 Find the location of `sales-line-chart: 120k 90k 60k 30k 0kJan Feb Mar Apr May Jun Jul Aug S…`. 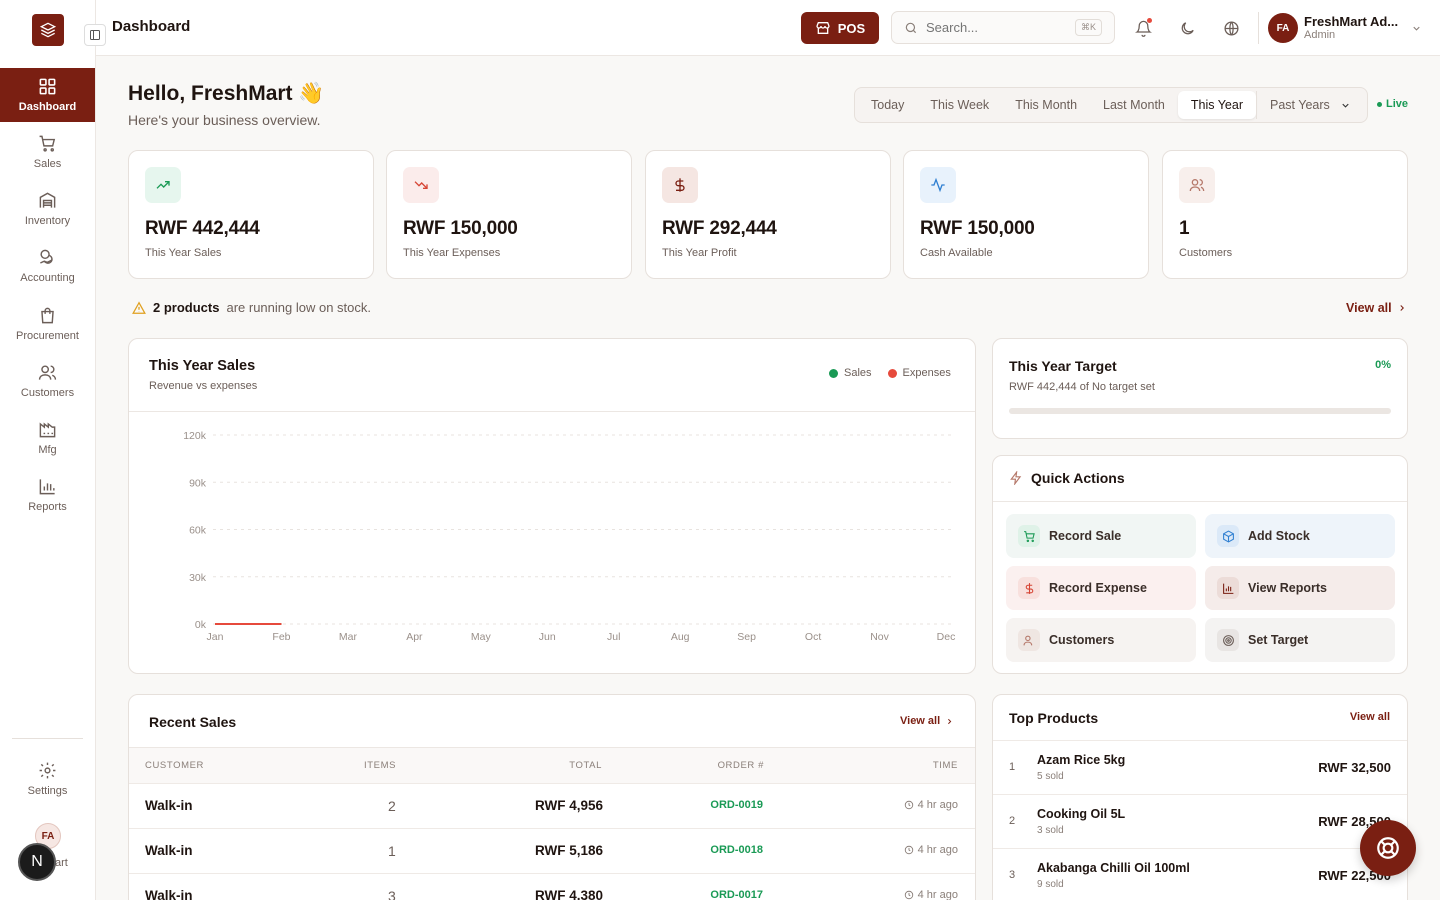

sales-line-chart: 120k 90k 60k 30k 0kJan Feb Mar Apr May Jun Jul Aug S… is located at coordinates (569, 536).